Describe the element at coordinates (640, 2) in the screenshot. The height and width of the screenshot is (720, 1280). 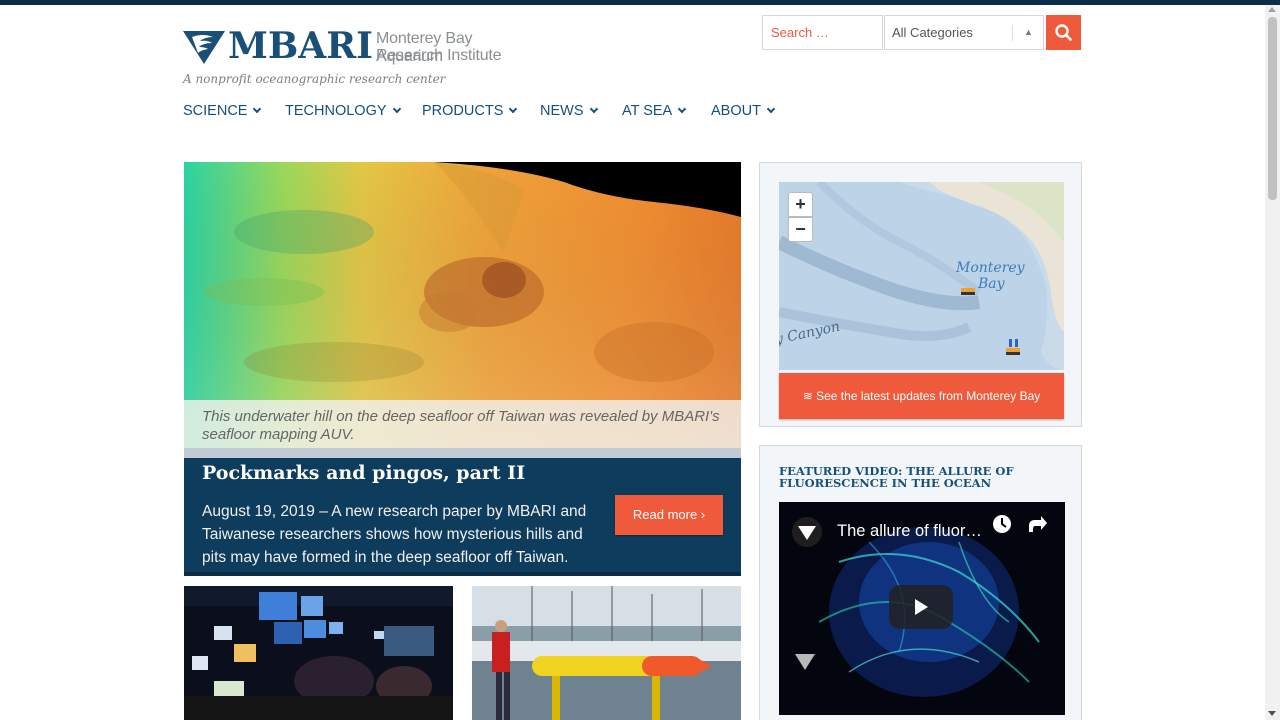
I see `top-accent-bar` at that location.